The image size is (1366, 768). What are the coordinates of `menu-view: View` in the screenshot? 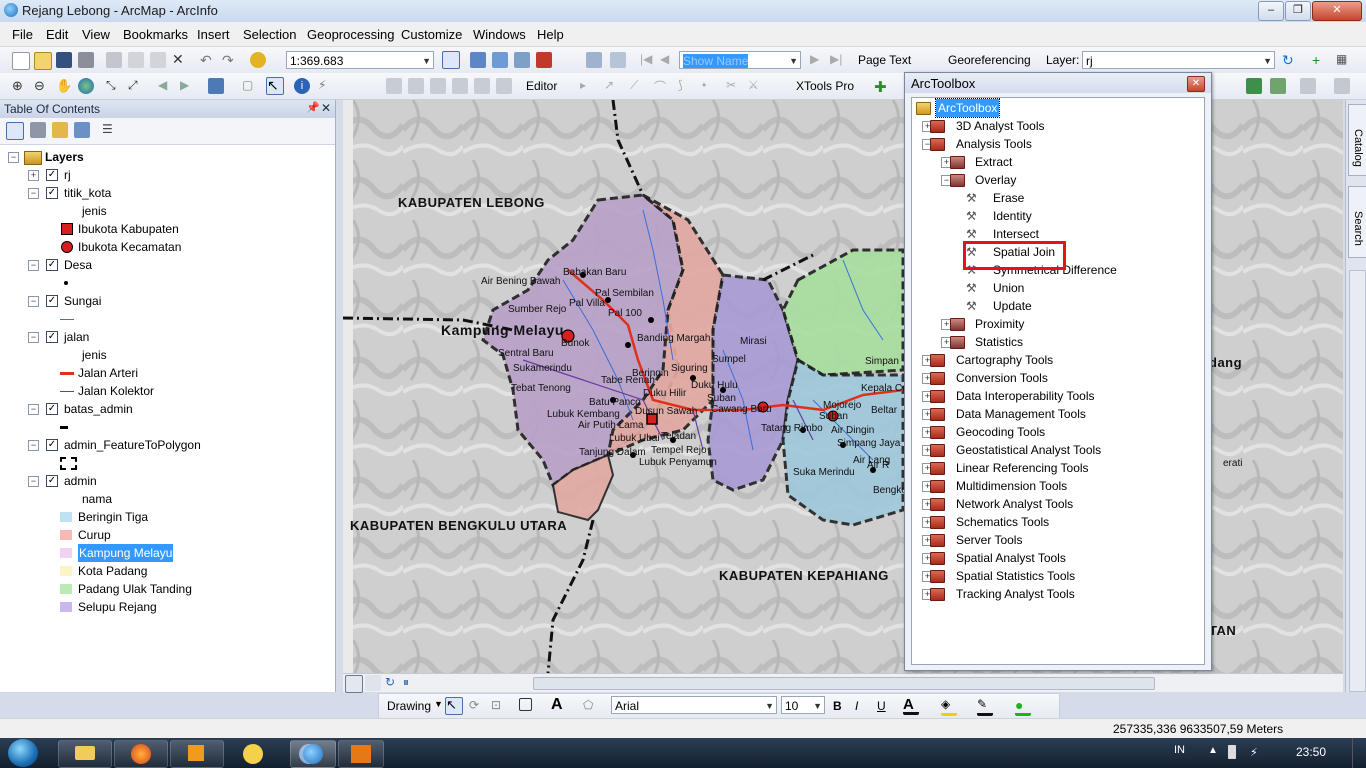 It's located at (96, 34).